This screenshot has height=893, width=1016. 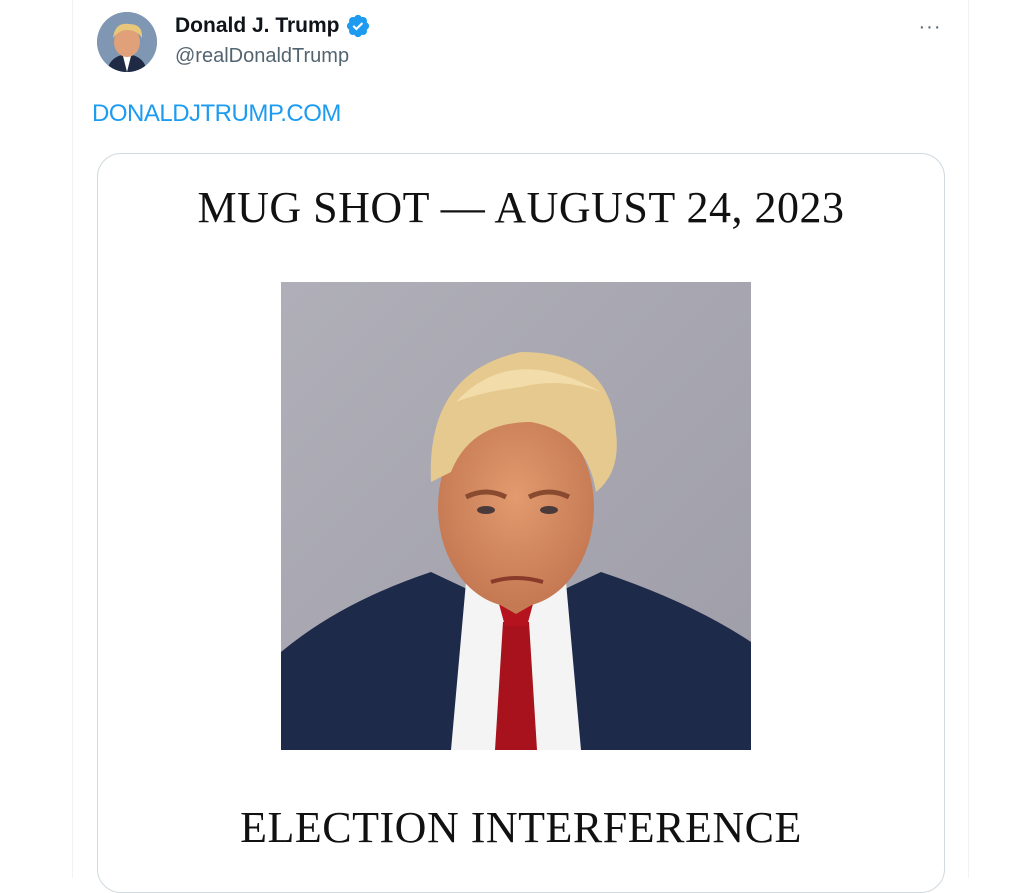 I want to click on author-name-row: Donald J. Trump, so click(x=273, y=26).